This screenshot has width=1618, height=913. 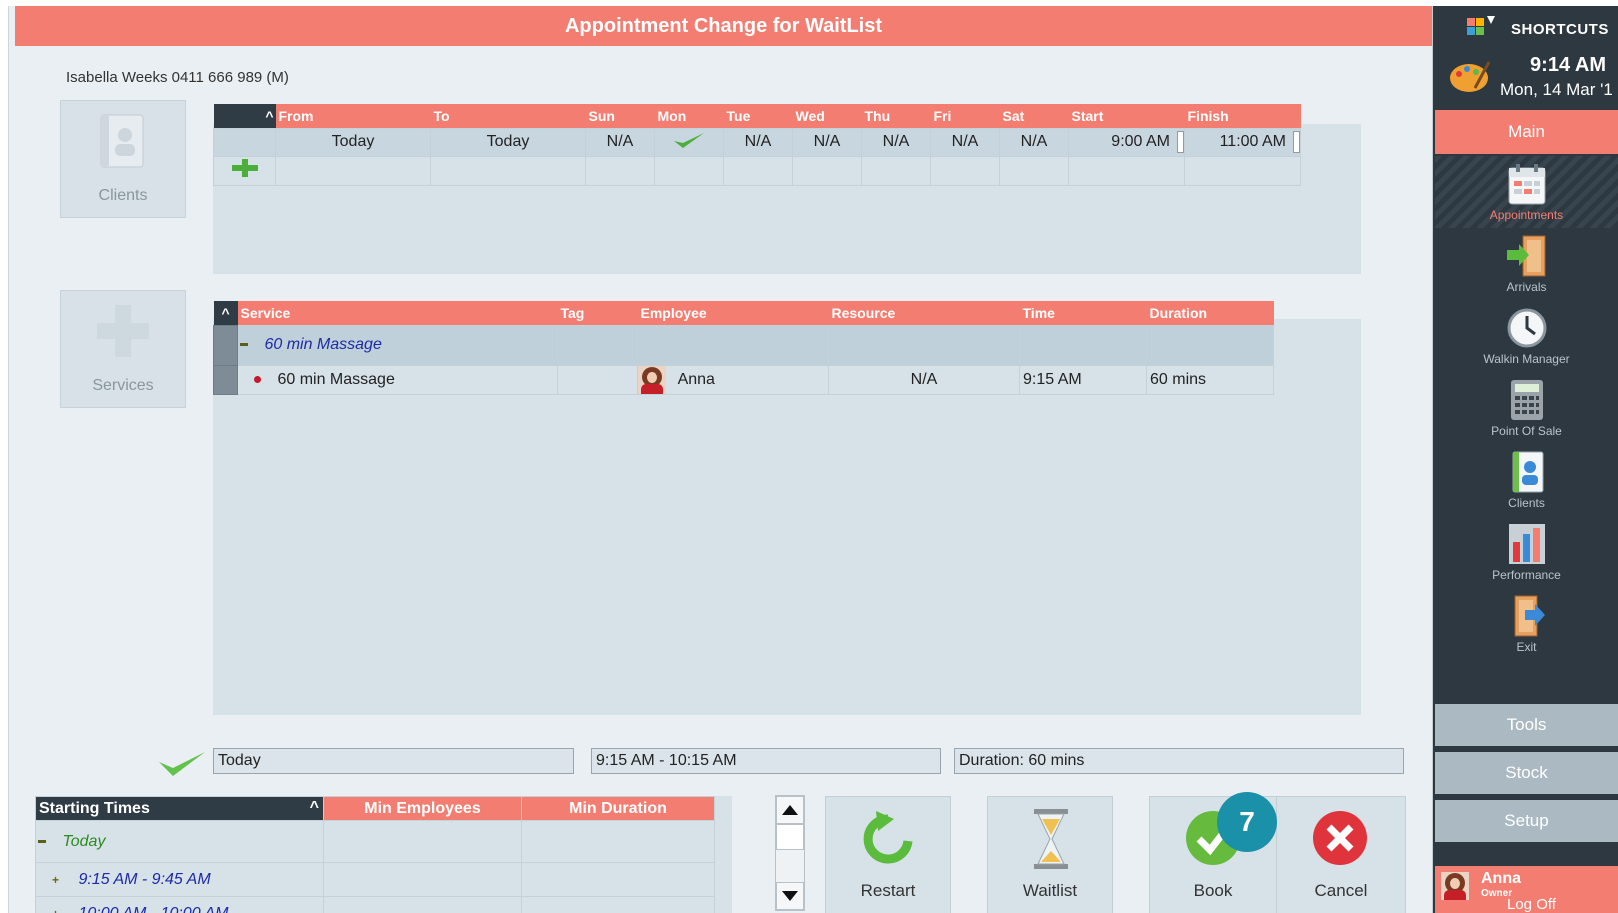 I want to click on date-grid-new-row, so click(x=757, y=170).